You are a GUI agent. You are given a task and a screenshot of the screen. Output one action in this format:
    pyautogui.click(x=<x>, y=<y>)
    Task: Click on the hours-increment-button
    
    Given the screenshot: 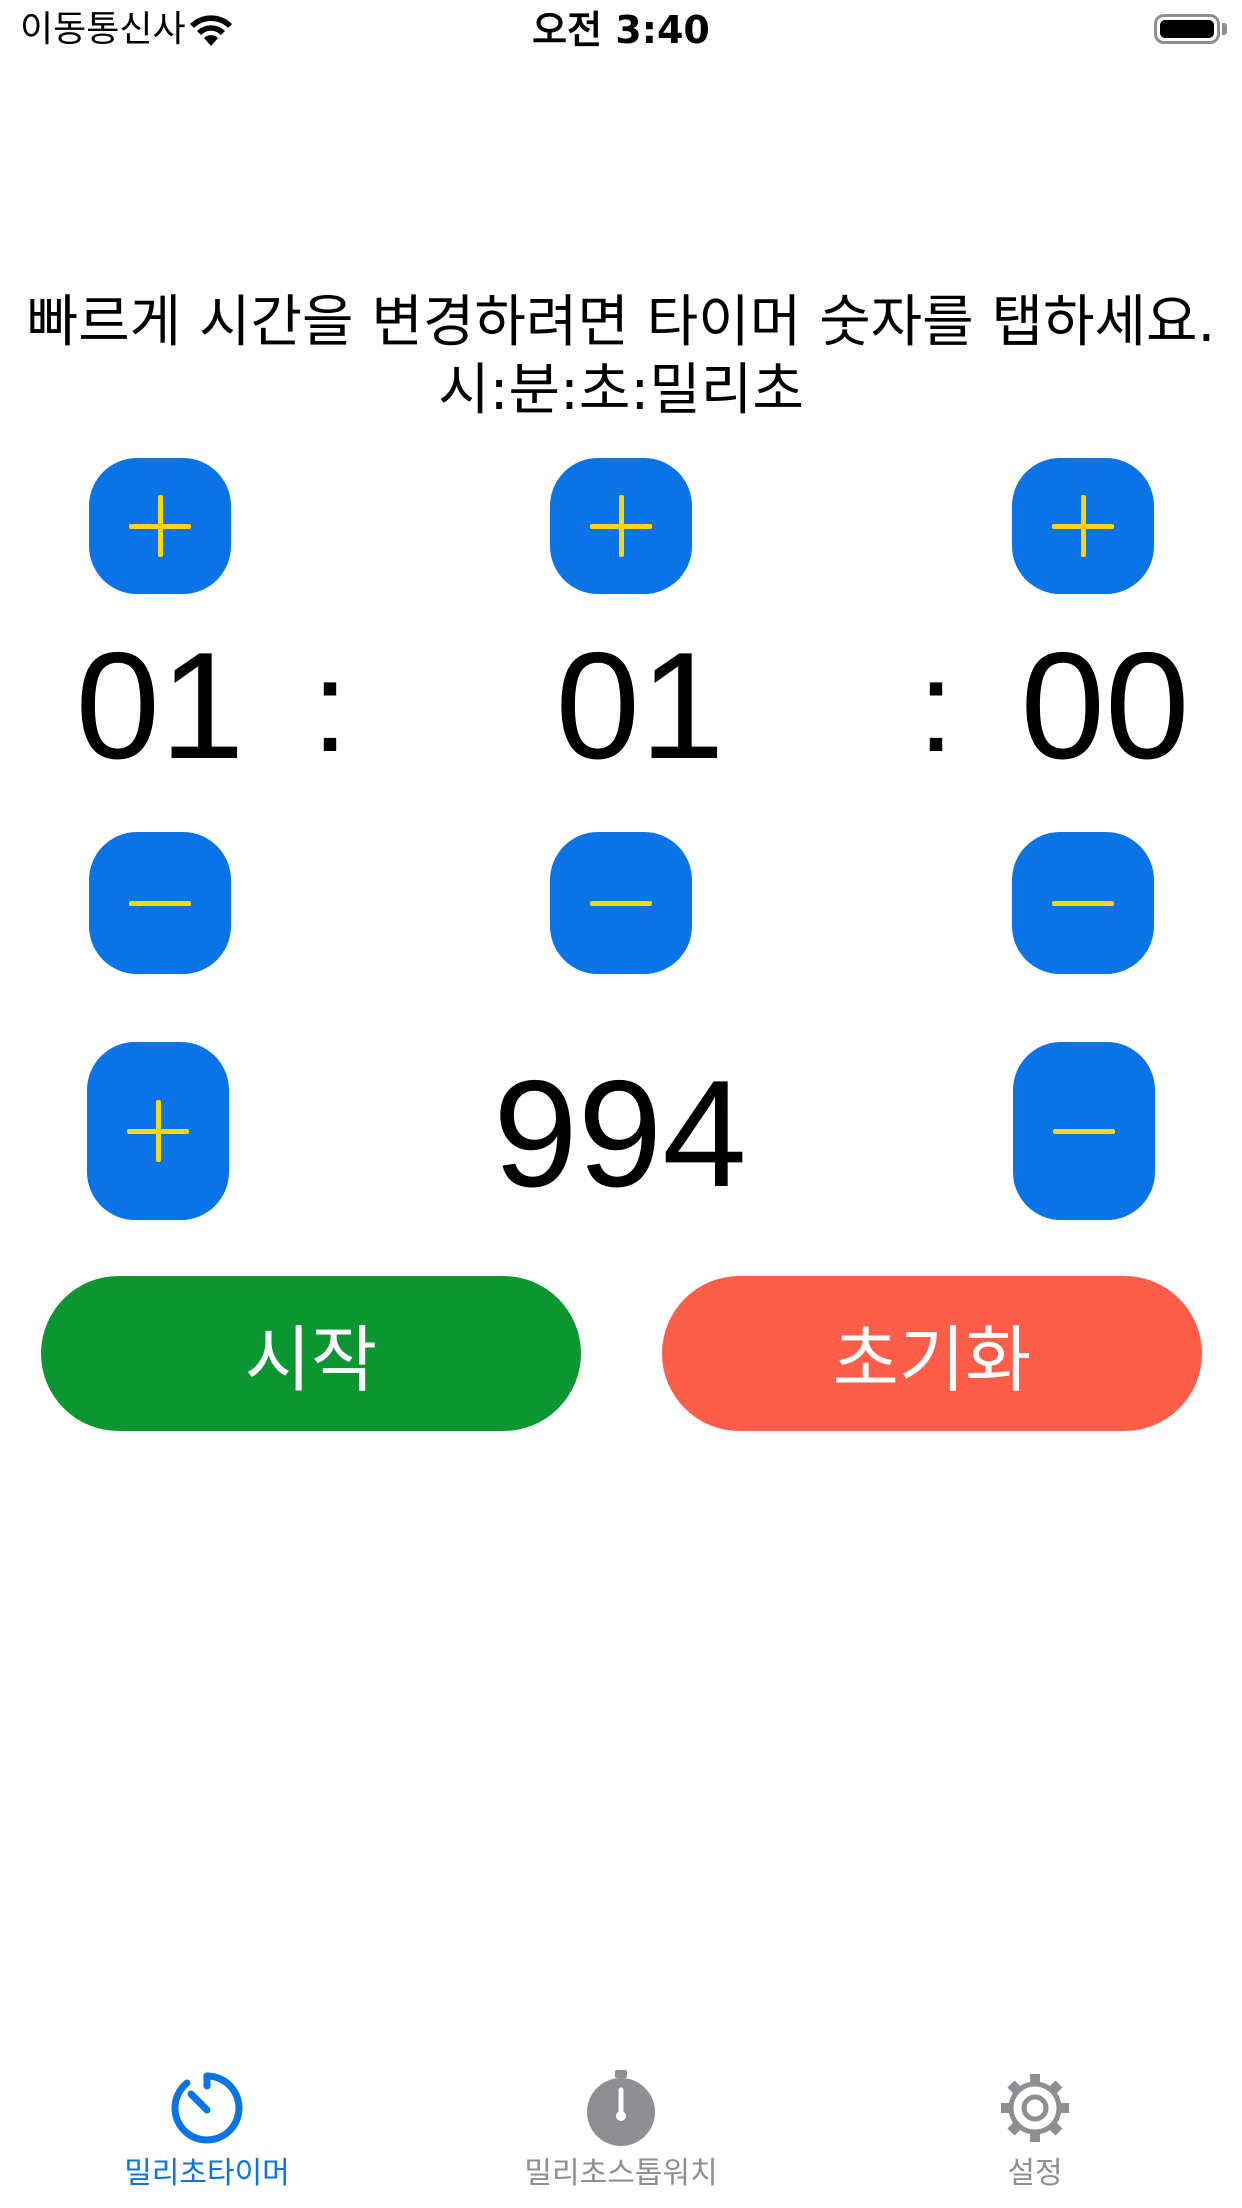 What is the action you would take?
    pyautogui.click(x=160, y=526)
    